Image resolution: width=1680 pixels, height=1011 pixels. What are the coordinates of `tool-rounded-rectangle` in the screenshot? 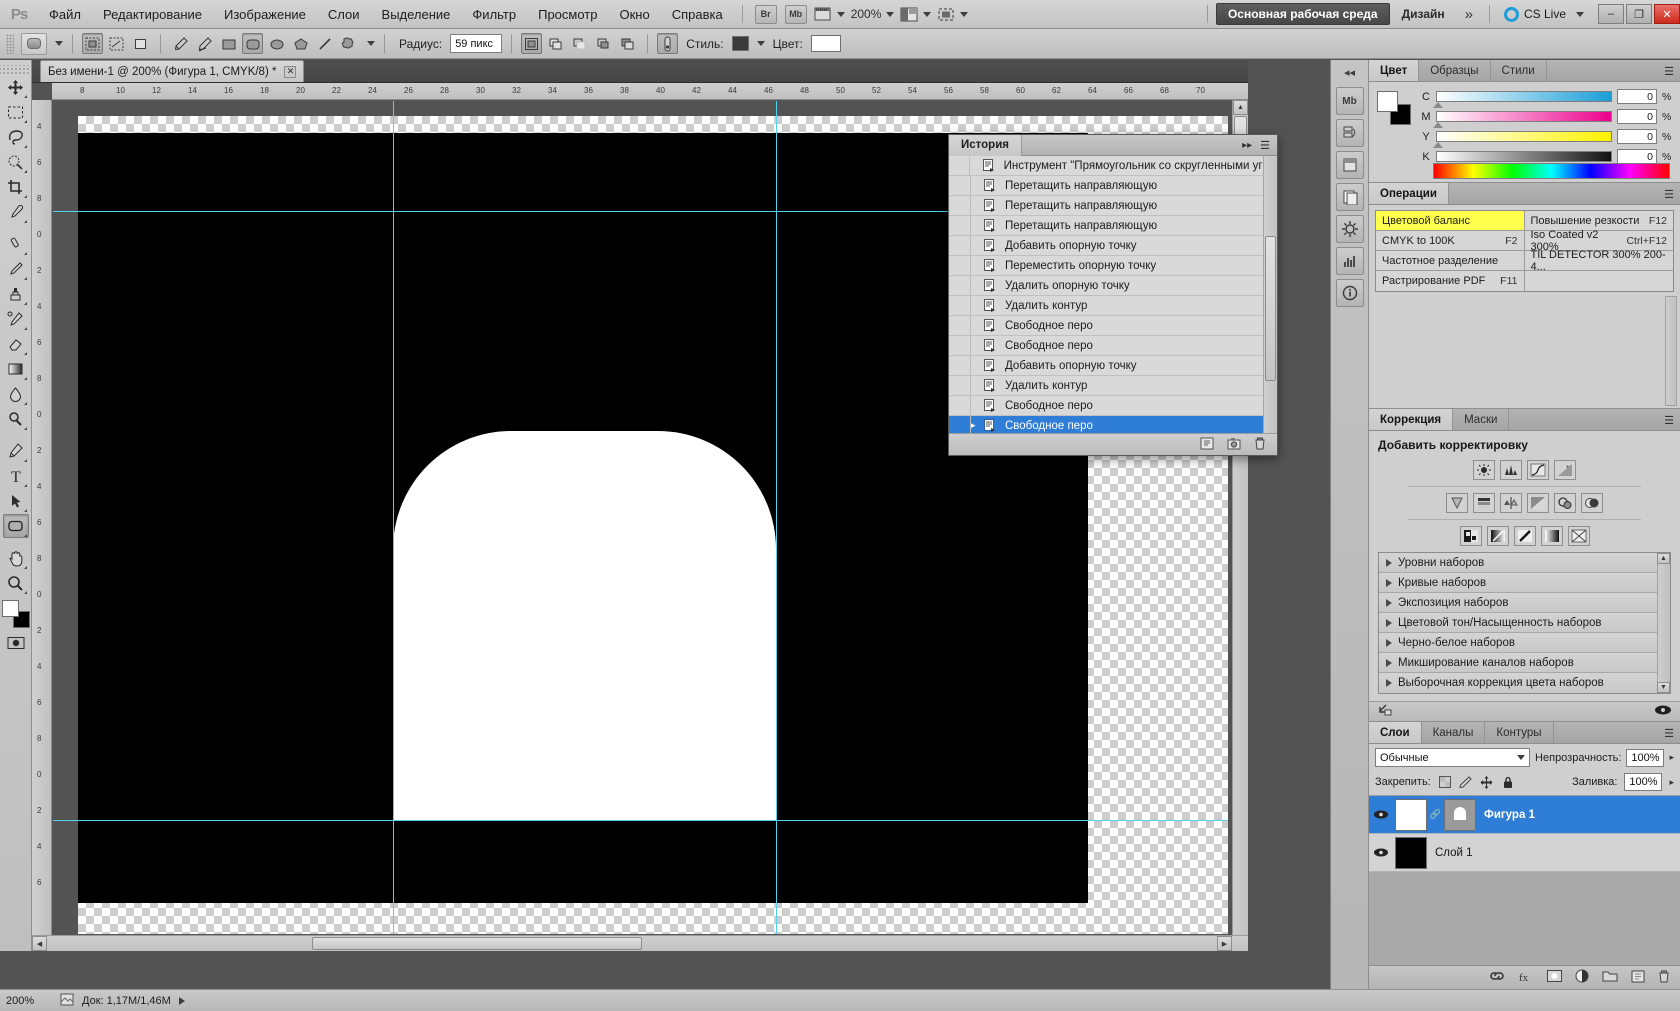 It's located at (15, 526).